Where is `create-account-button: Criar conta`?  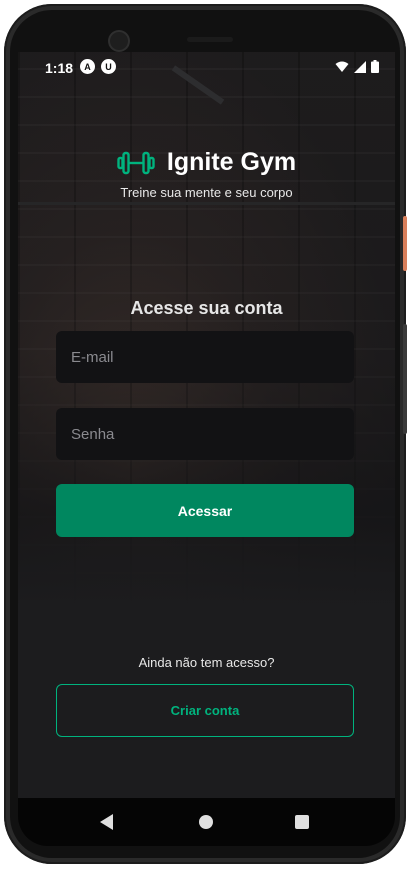
create-account-button: Criar conta is located at coordinates (205, 710).